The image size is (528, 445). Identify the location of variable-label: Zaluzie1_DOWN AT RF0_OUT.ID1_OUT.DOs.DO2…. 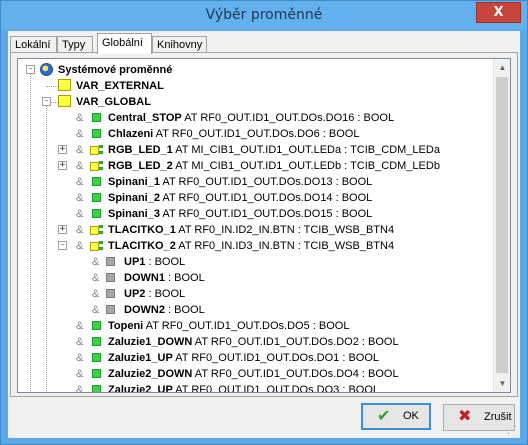
(253, 342).